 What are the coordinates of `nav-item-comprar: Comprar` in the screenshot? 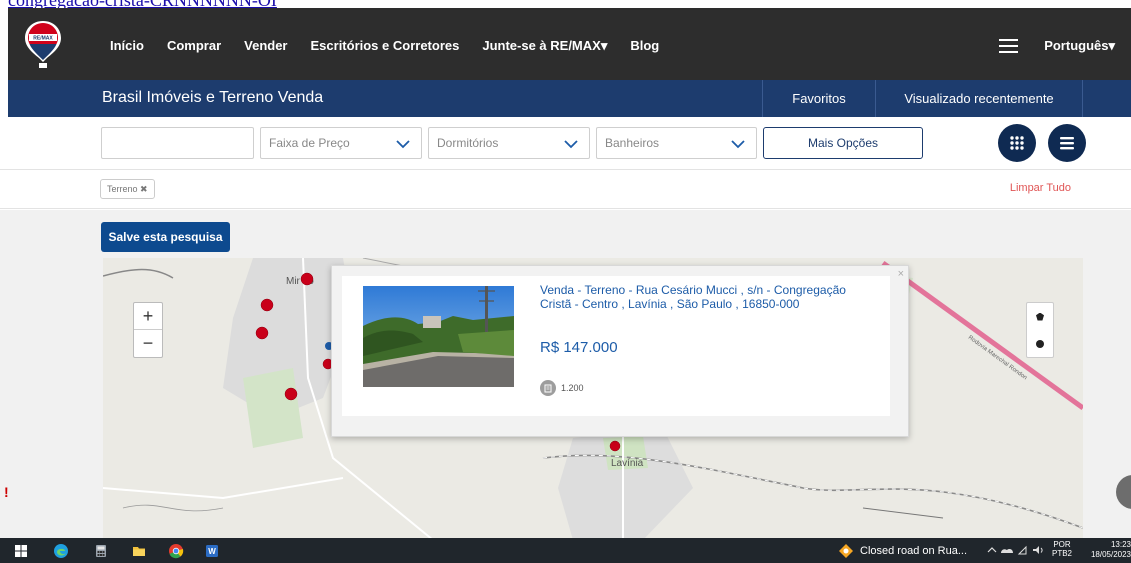 It's located at (194, 45).